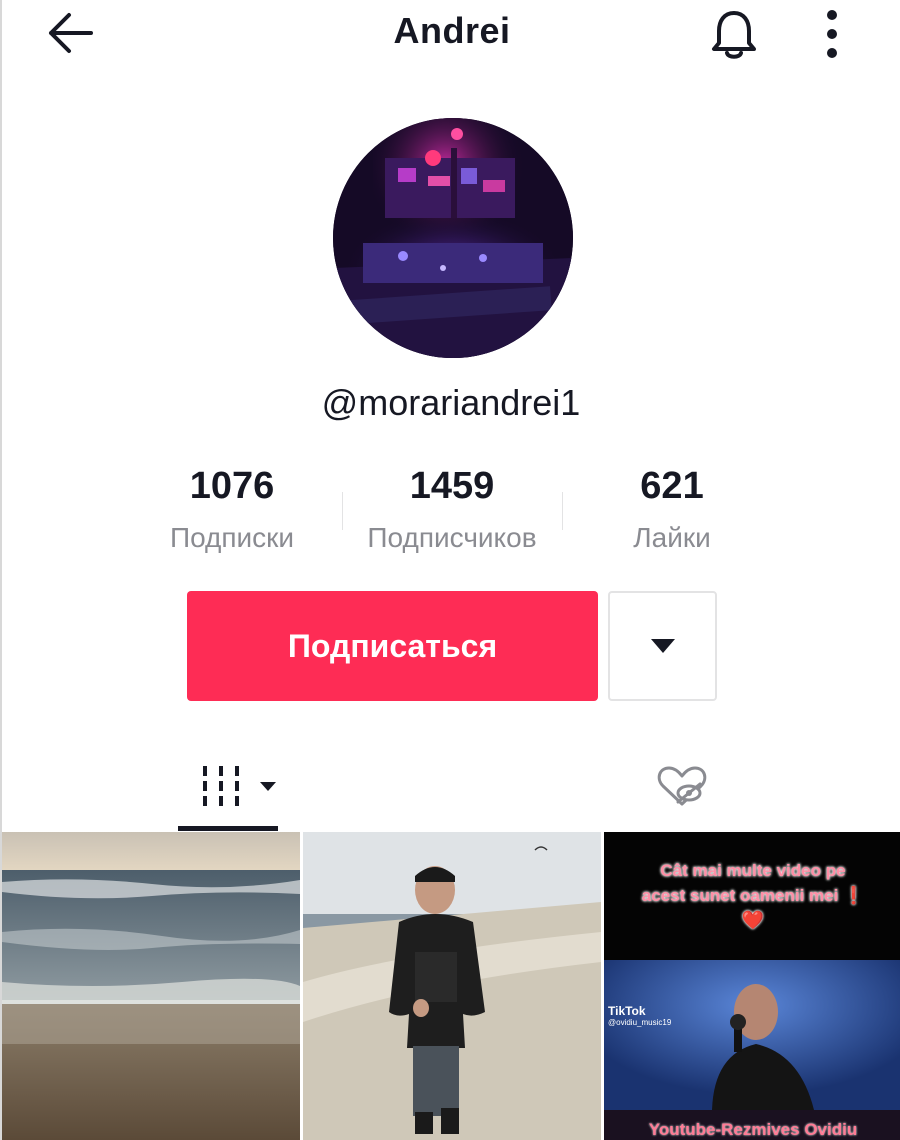 The image size is (900, 1140). What do you see at coordinates (451, 402) in the screenshot?
I see `profile-username: @morariandrei1` at bounding box center [451, 402].